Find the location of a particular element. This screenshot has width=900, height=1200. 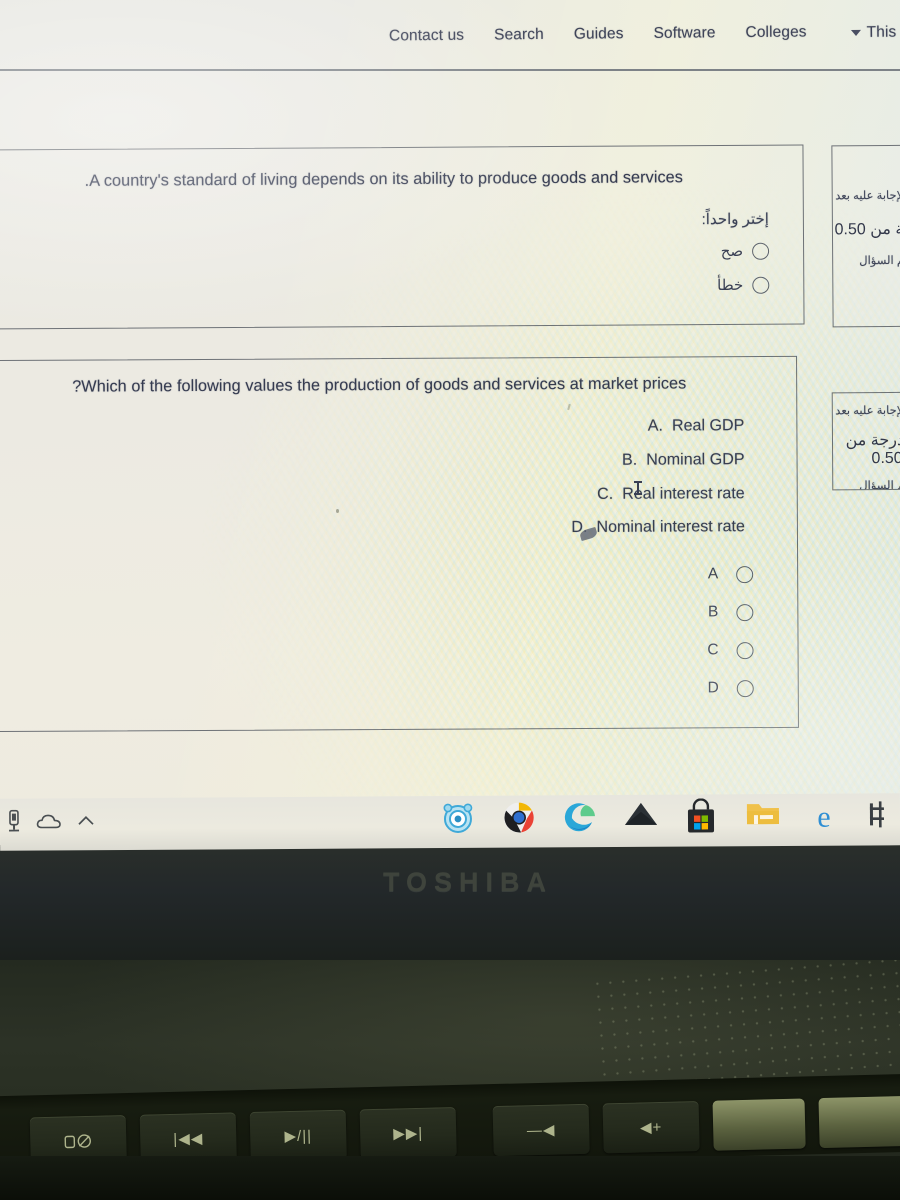

question-2-status-mark: تا الدرجة من 0.50 is located at coordinates (872, 449).